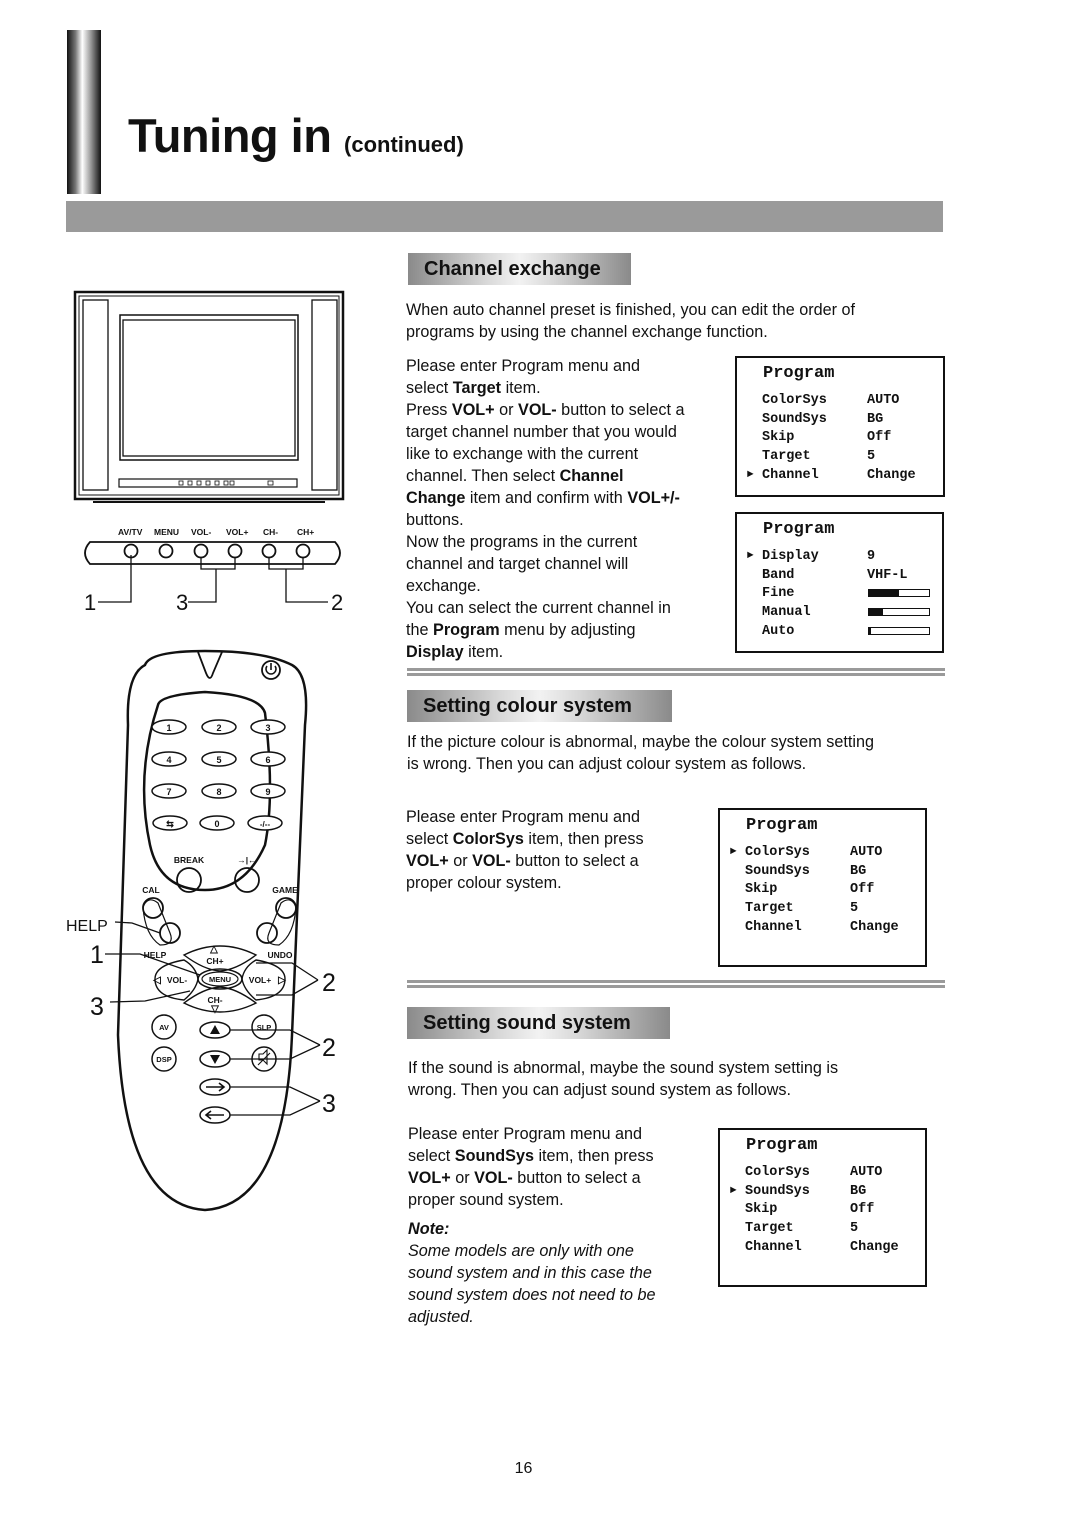 This screenshot has width=1080, height=1527. I want to click on digit-label-6: 6, so click(267, 760).